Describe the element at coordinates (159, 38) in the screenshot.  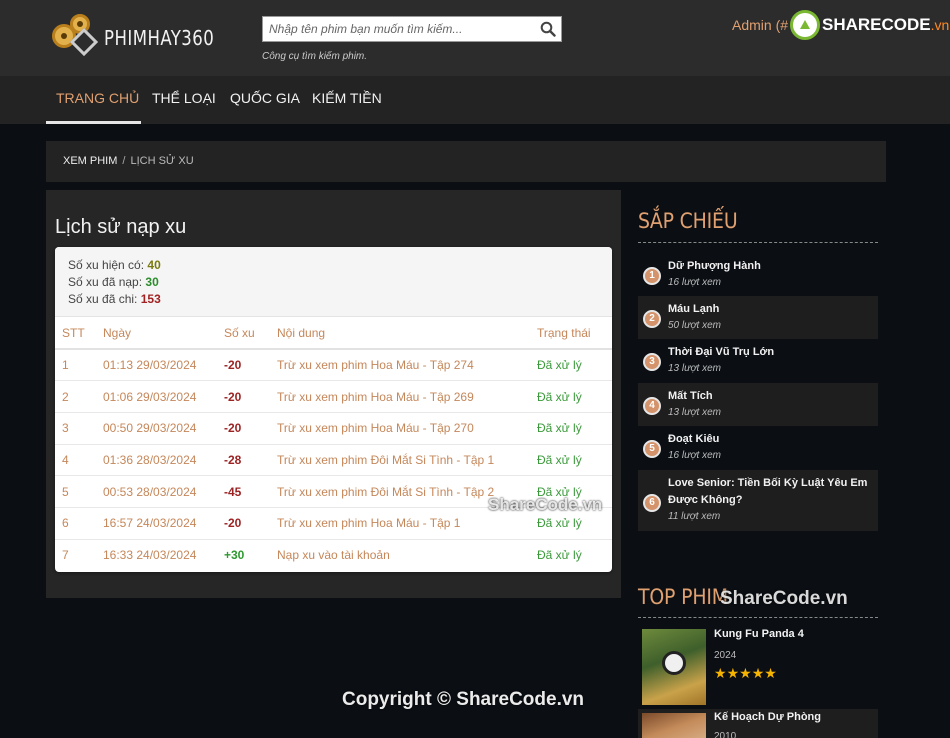
I see `logo-text: PHIMHAY360` at that location.